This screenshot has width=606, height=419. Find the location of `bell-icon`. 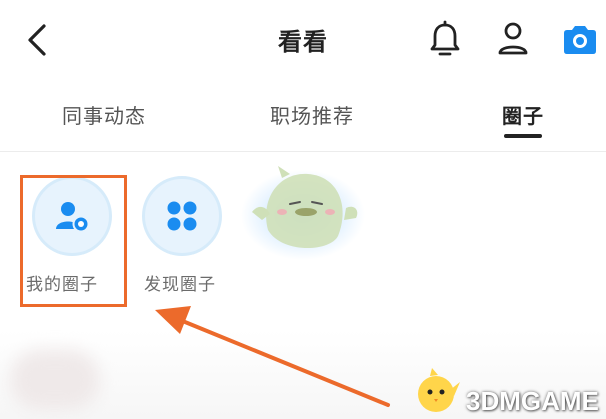

bell-icon is located at coordinates (445, 38).